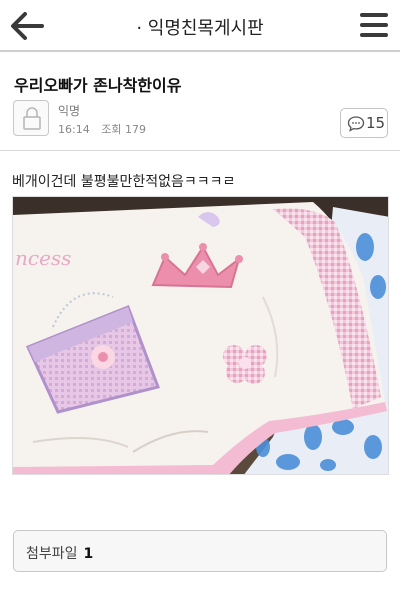 This screenshot has width=400, height=606. I want to click on post-time: 16:14, so click(74, 129).